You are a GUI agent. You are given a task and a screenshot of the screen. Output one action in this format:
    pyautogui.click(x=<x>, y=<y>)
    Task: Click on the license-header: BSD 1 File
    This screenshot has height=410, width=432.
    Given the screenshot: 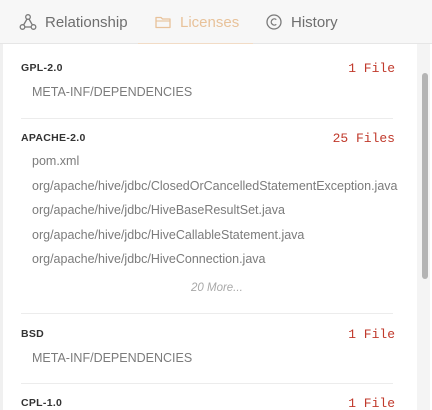 What is the action you would take?
    pyautogui.click(x=214, y=335)
    